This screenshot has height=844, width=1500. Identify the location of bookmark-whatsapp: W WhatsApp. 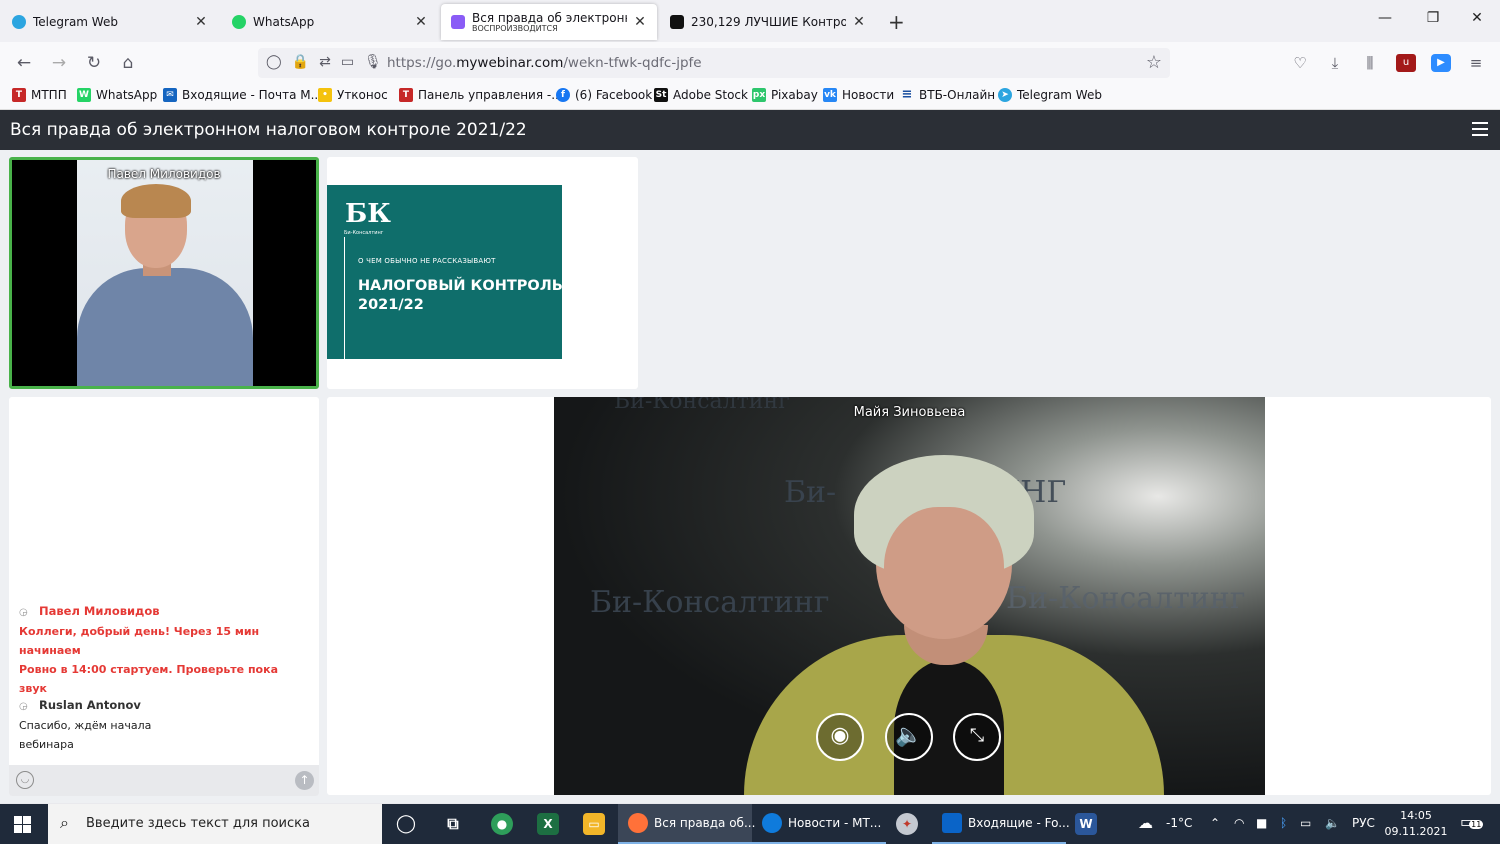
(117, 95).